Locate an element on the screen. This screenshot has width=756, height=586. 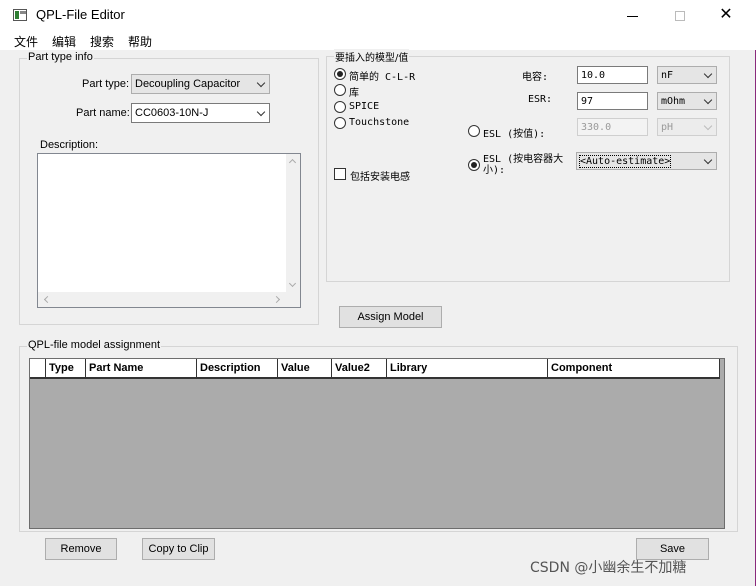
close-button: ✕ is located at coordinates (726, 15).